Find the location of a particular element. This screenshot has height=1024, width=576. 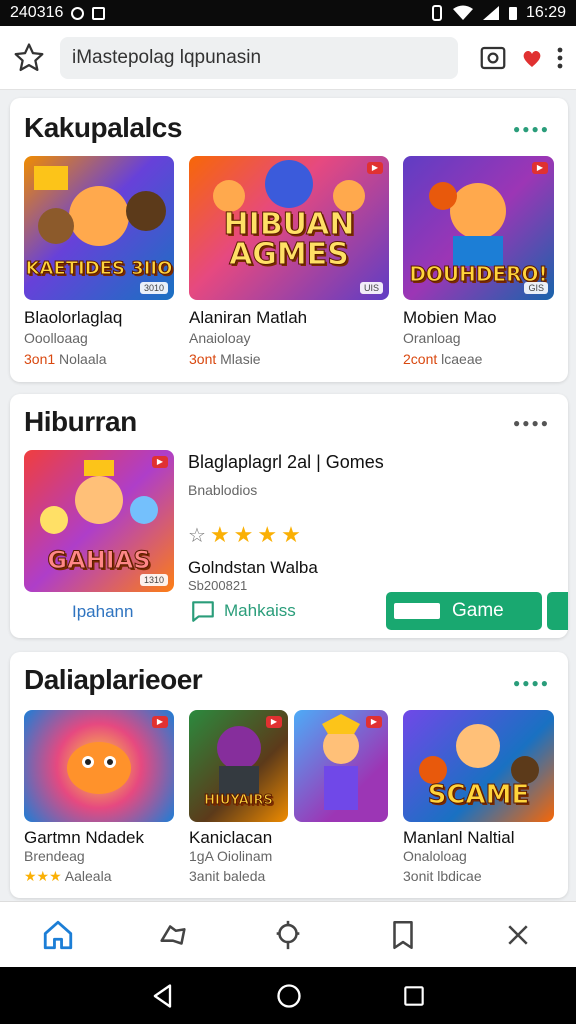

app-tag: GIS is located at coordinates (536, 288).